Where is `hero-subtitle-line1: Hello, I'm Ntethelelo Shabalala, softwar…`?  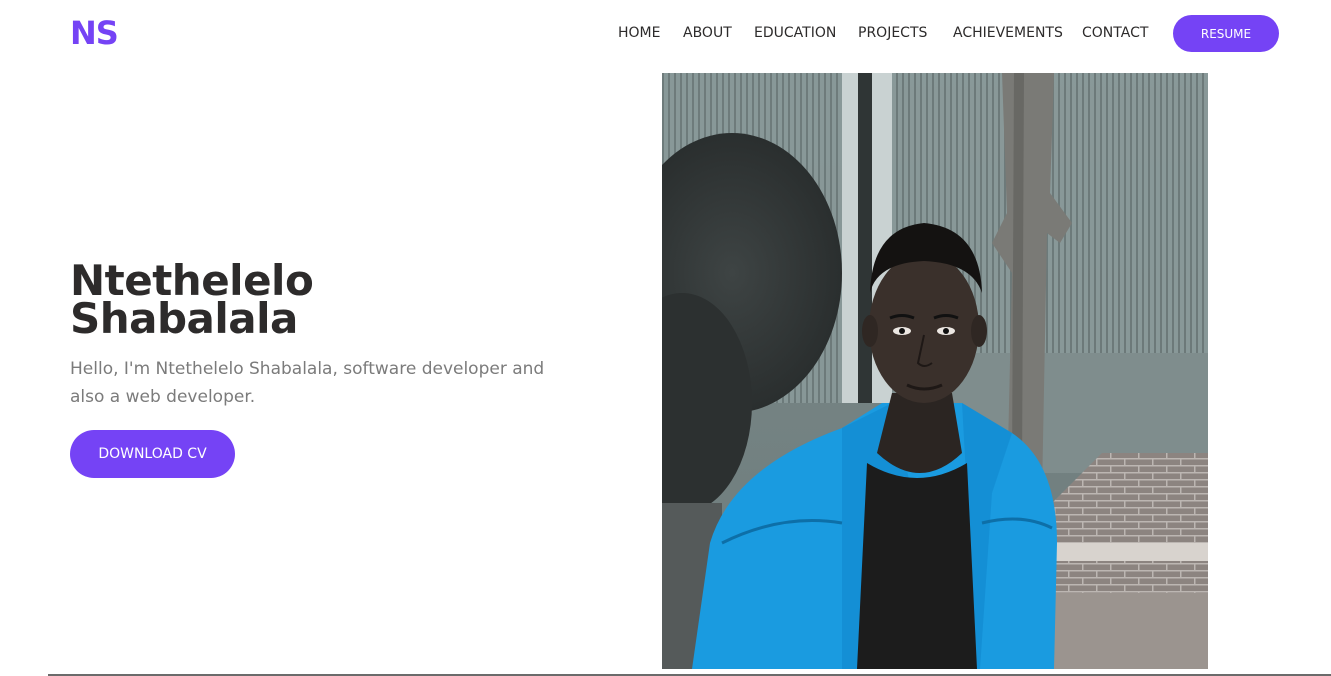 hero-subtitle-line1: Hello, I'm Ntethelelo Shabalala, softwar… is located at coordinates (307, 369).